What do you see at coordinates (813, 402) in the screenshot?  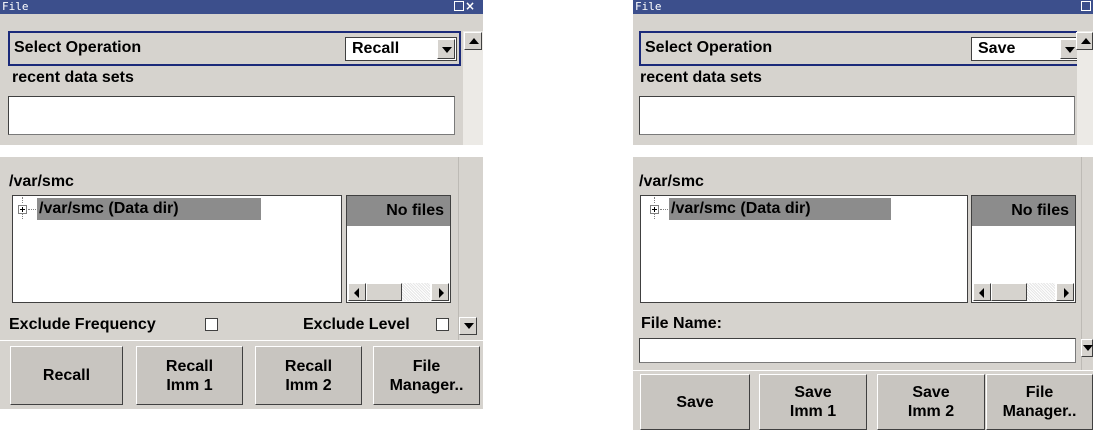 I see `save-imm1-button: Save Imm 1` at bounding box center [813, 402].